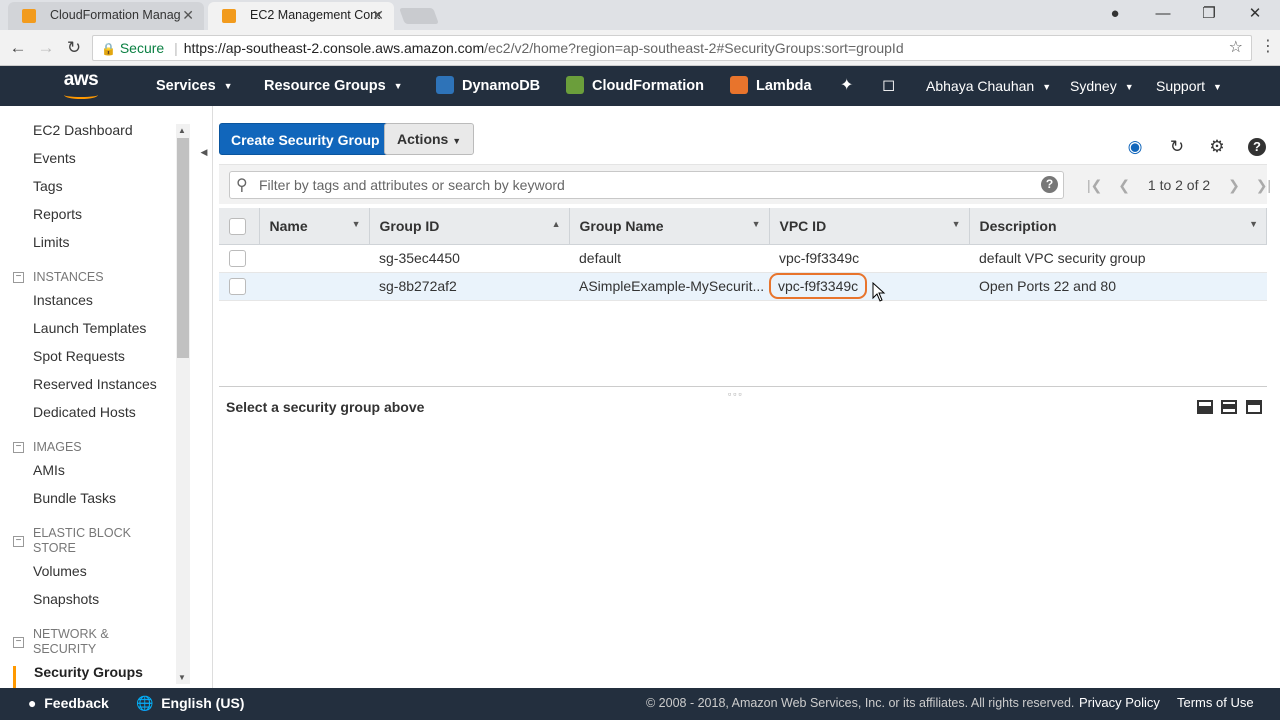 This screenshot has width=1280, height=720. I want to click on shortcut-label: DynamoDB, so click(501, 86).